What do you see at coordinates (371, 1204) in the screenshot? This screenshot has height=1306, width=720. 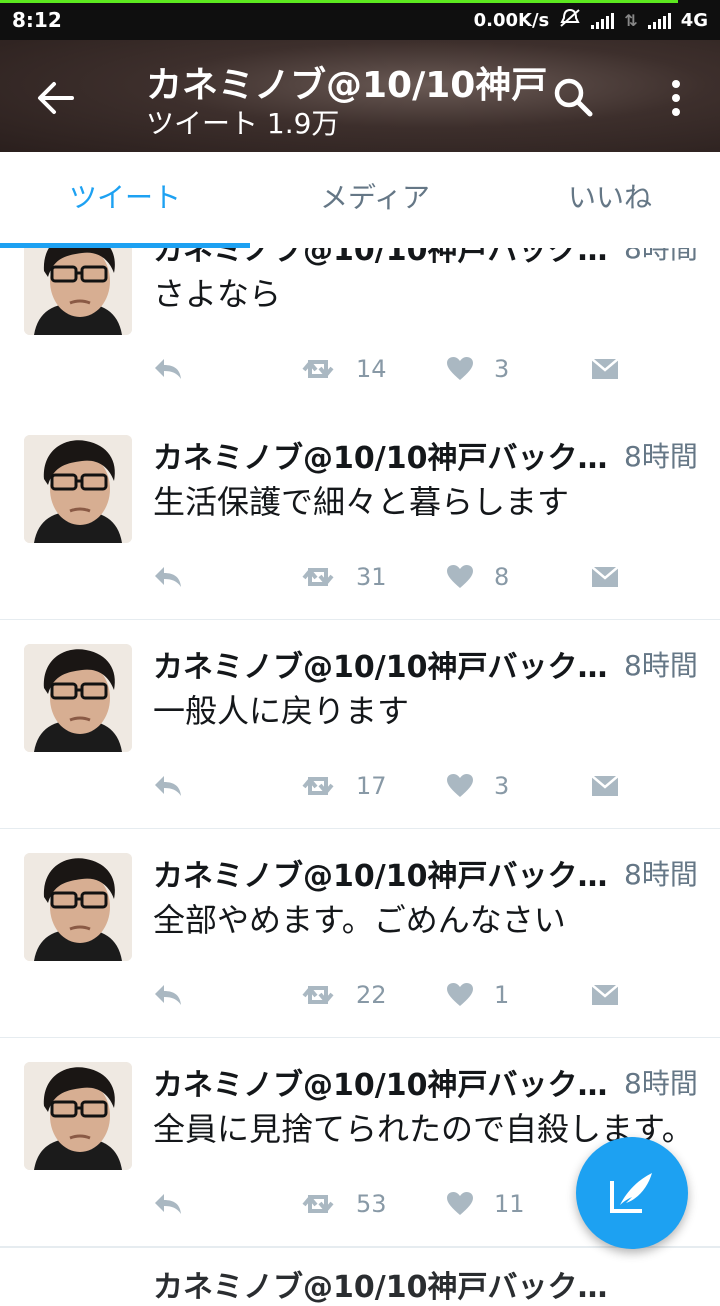 I see `retweet-count: 53` at bounding box center [371, 1204].